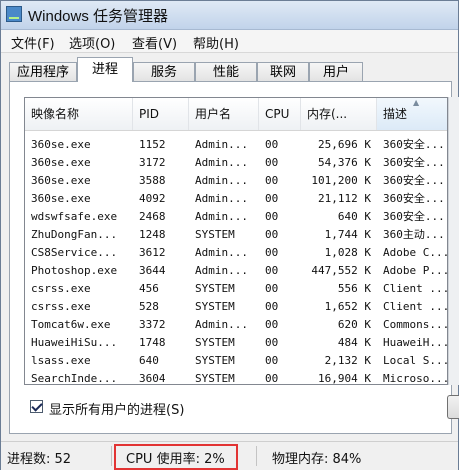  What do you see at coordinates (344, 144) in the screenshot?
I see `memory-cell: 25,696 K` at bounding box center [344, 144].